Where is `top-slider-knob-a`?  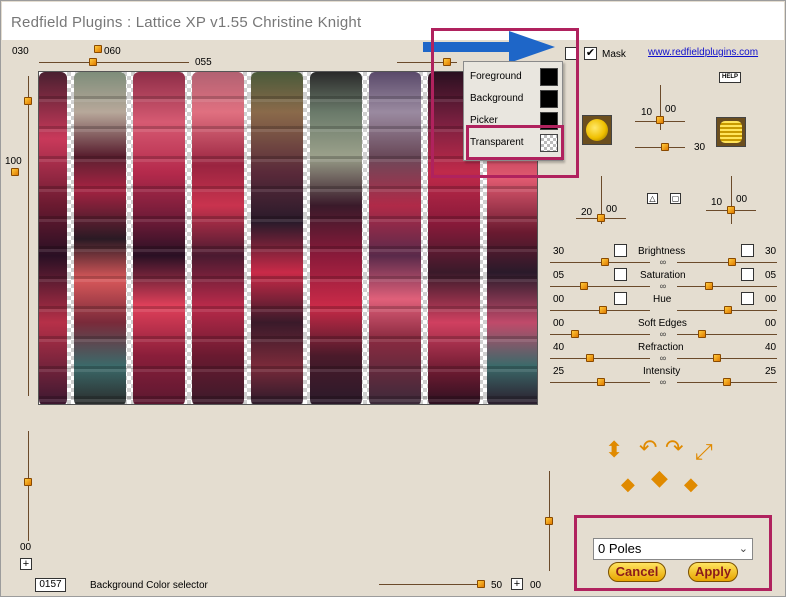
top-slider-knob-a is located at coordinates (98, 49).